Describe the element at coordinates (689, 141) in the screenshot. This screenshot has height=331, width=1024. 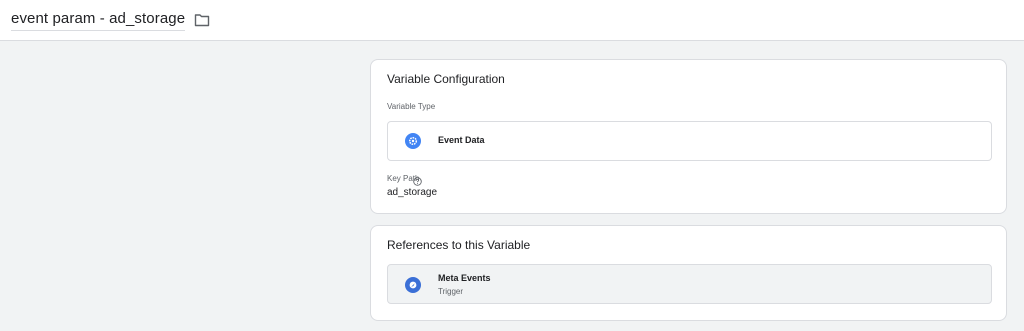
I see `variable-type-selector: Event Data` at that location.